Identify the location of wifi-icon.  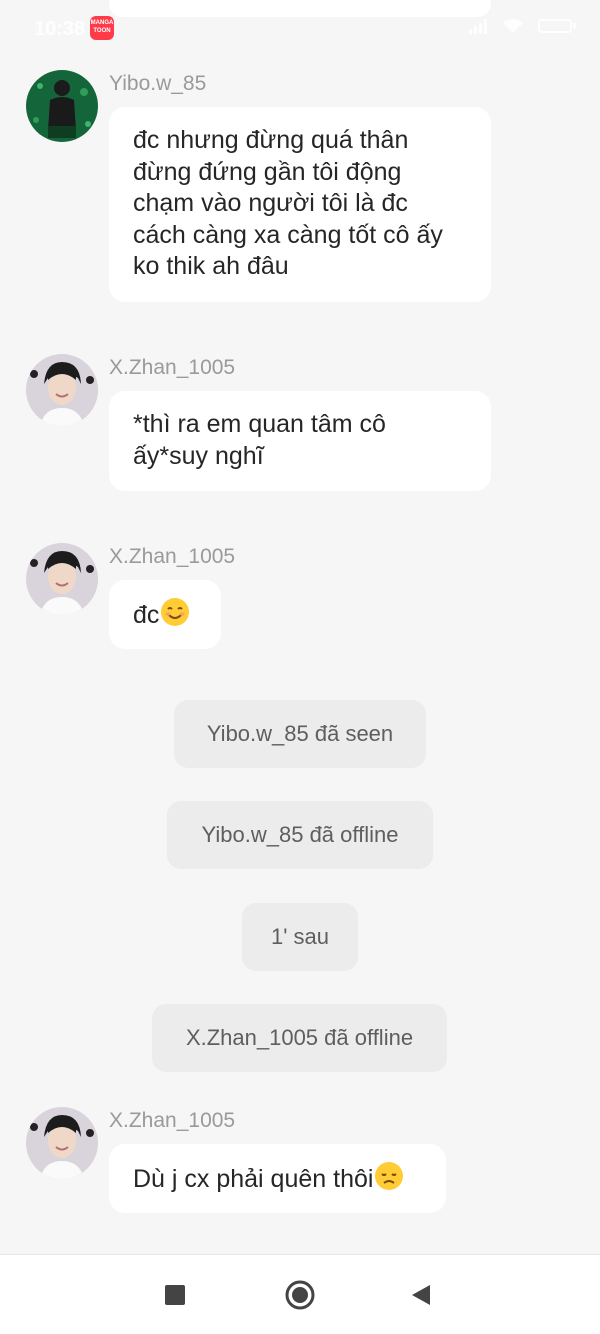
(513, 26).